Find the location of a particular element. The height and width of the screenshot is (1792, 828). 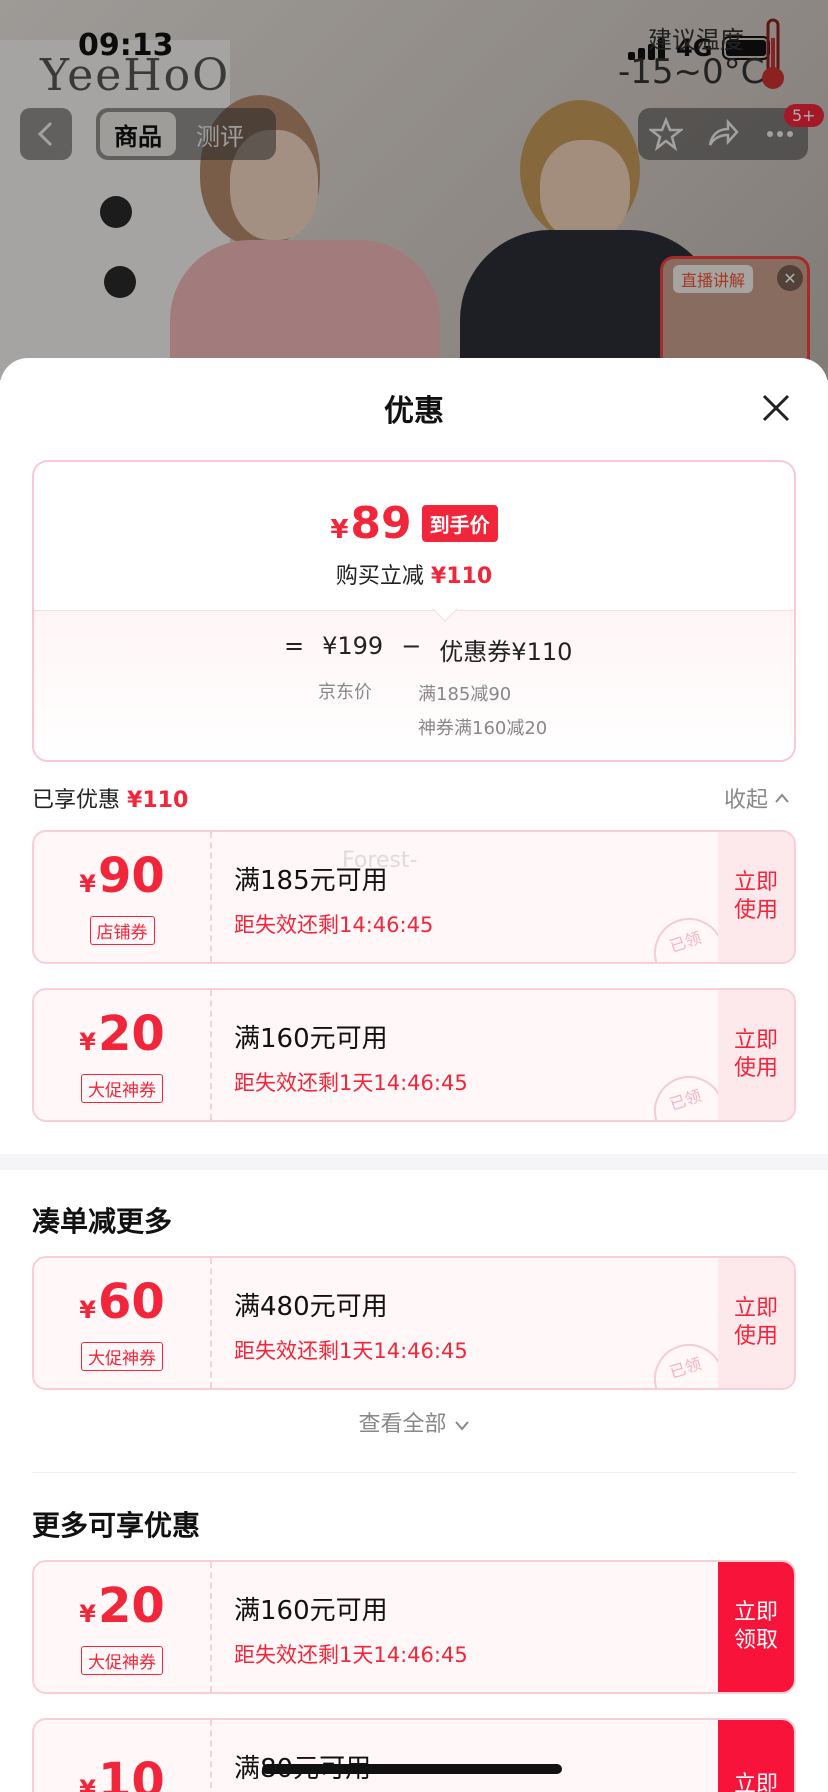

coupon-type: 店铺券 is located at coordinates (122, 930).